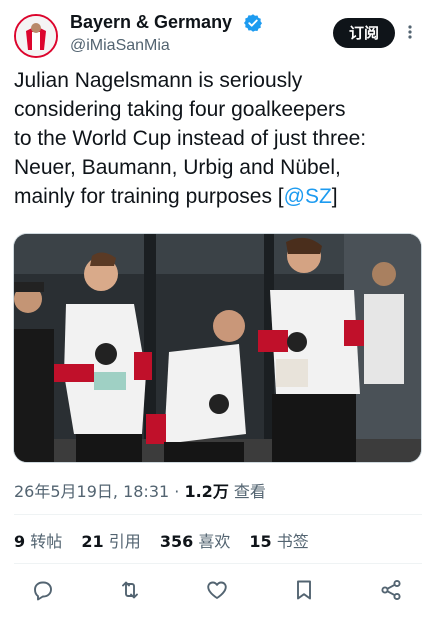 The width and height of the screenshot is (436, 627). I want to click on tweet-text-line: to the World Cup instead of just three:, so click(190, 138).